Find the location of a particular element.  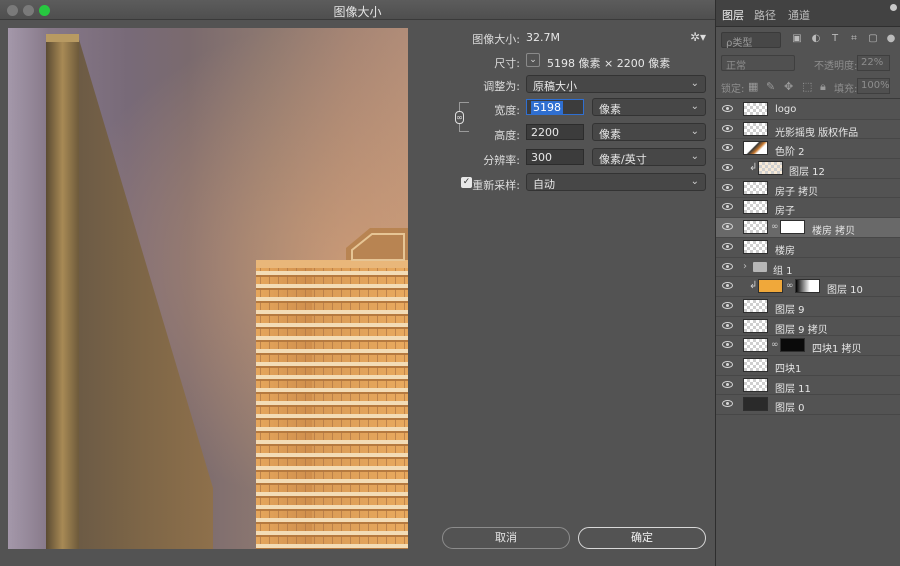

width-label: 宽度: is located at coordinates (507, 110).